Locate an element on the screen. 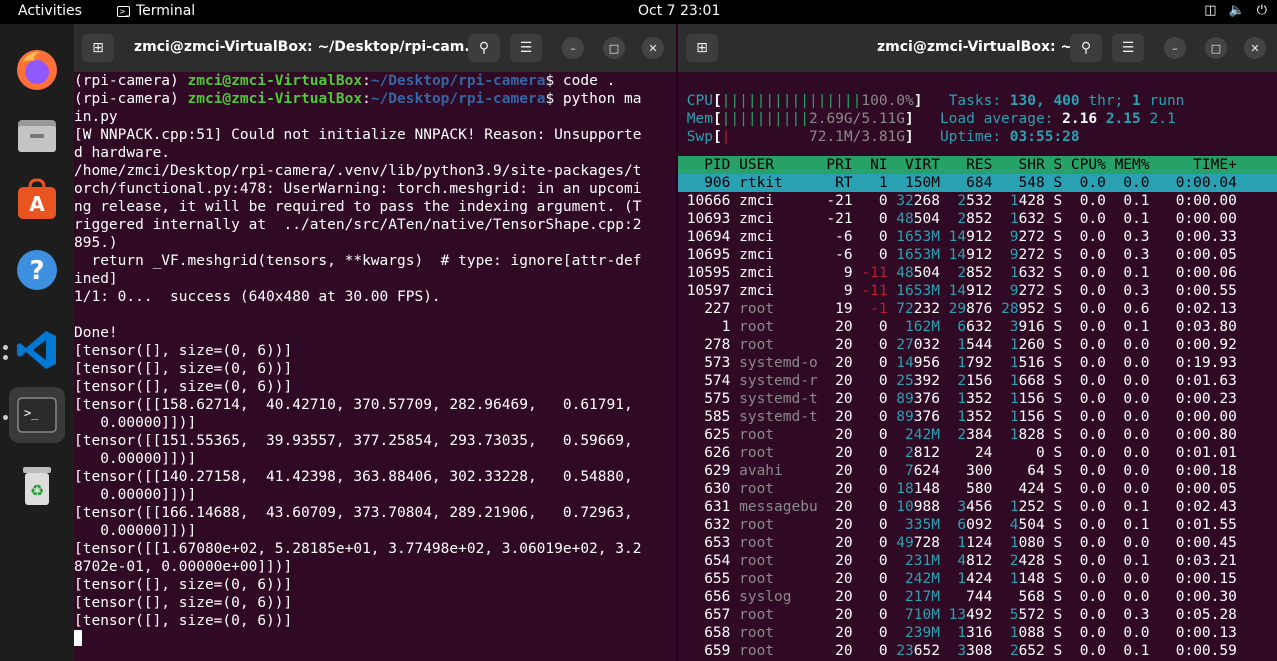 Image resolution: width=1277 pixels, height=661 pixels. close-icon: ✕ is located at coordinates (653, 48).